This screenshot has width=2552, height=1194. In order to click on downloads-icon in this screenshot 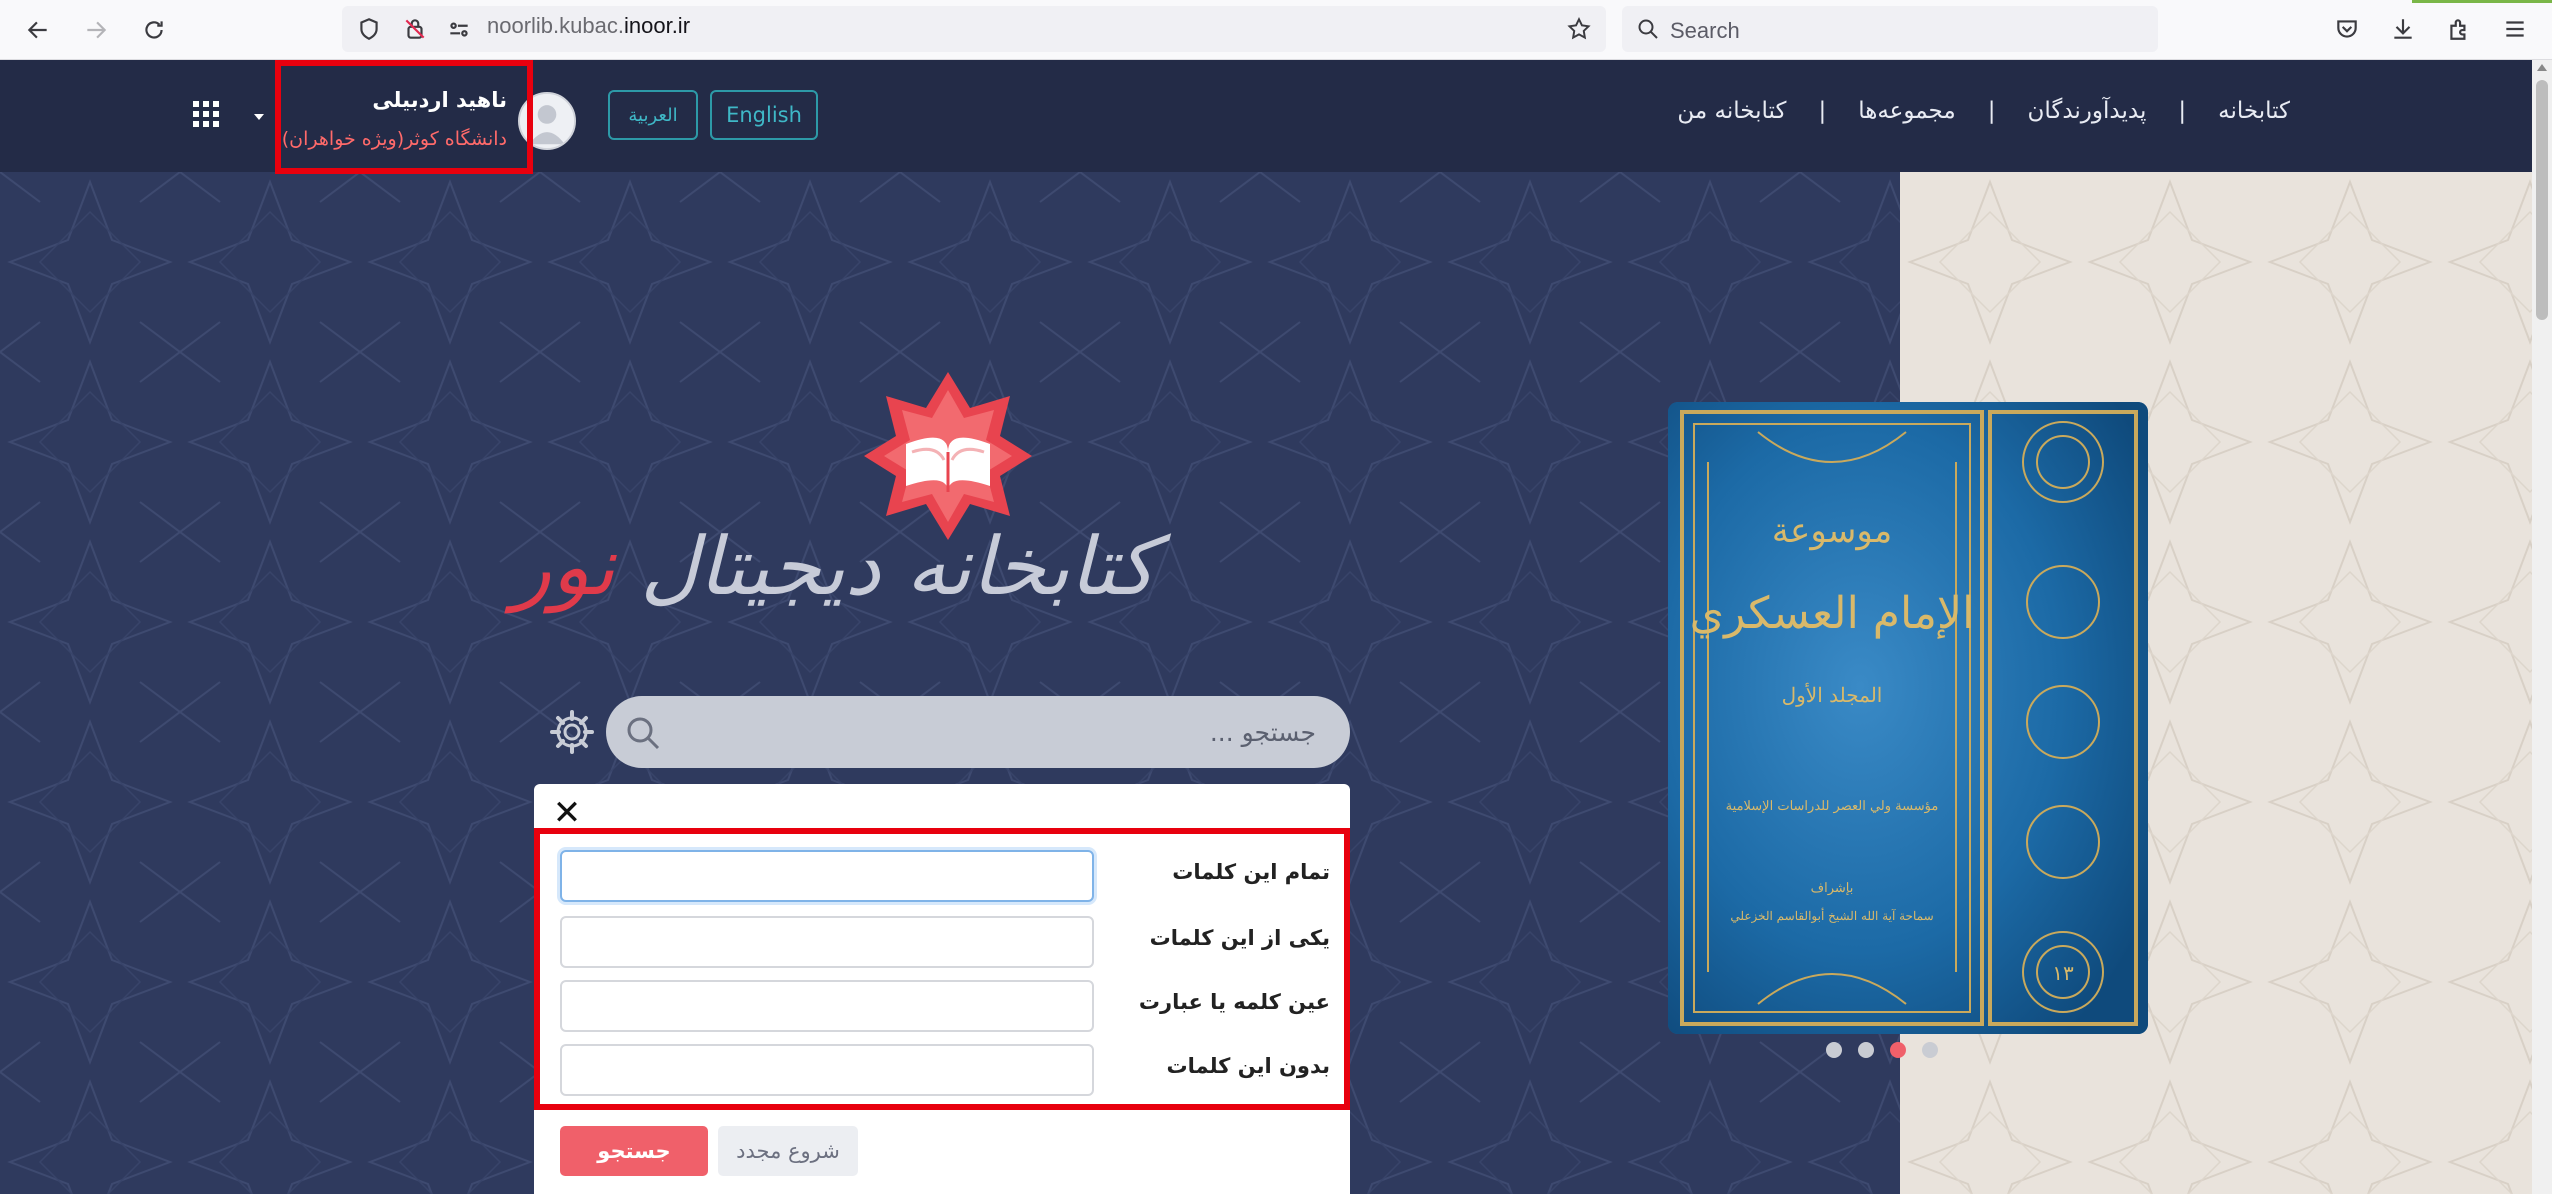, I will do `click(2403, 29)`.